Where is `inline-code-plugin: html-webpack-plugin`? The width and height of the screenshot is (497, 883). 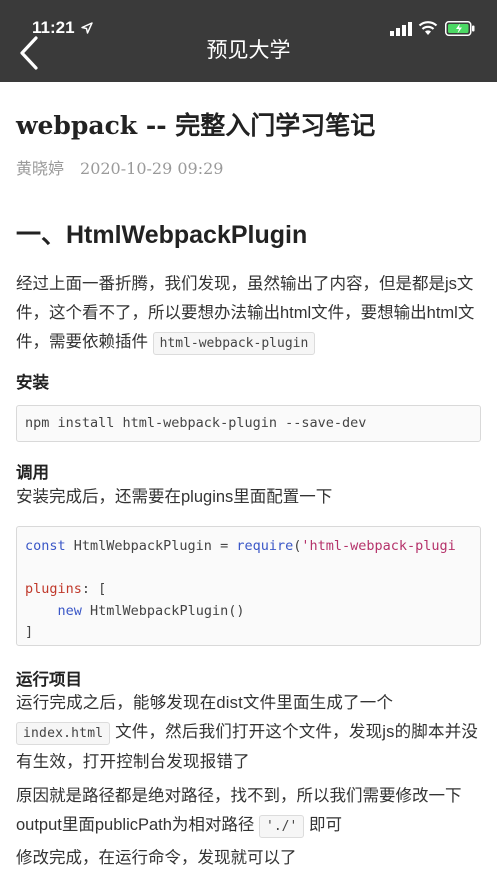
inline-code-plugin: html-webpack-plugin is located at coordinates (234, 343).